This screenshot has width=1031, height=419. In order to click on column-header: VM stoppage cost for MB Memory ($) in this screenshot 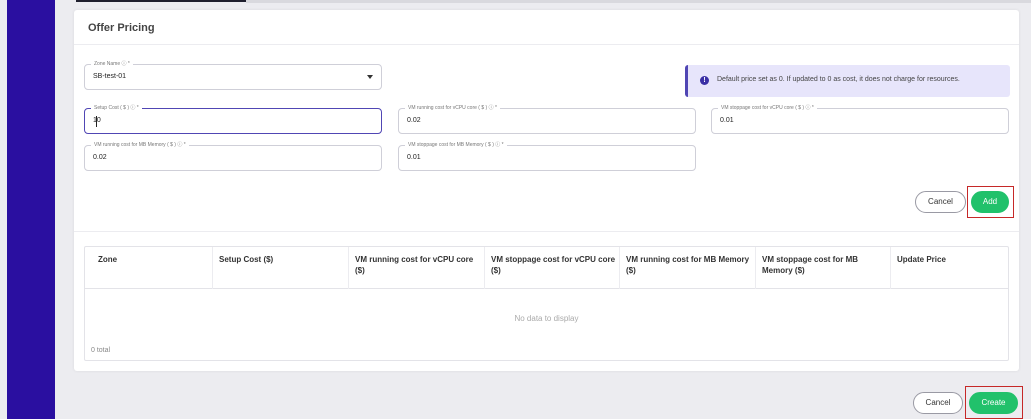, I will do `click(823, 268)`.